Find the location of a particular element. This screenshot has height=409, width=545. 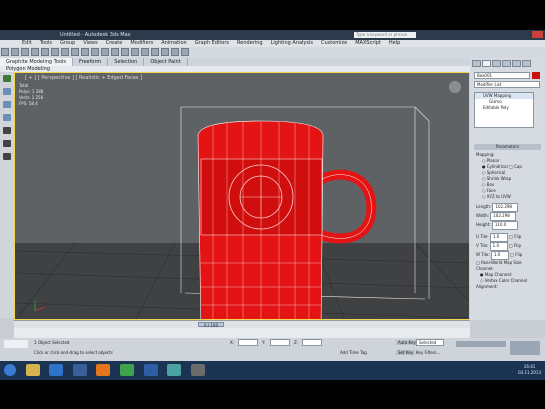

rotate-icon is located at coordinates (85, 52).